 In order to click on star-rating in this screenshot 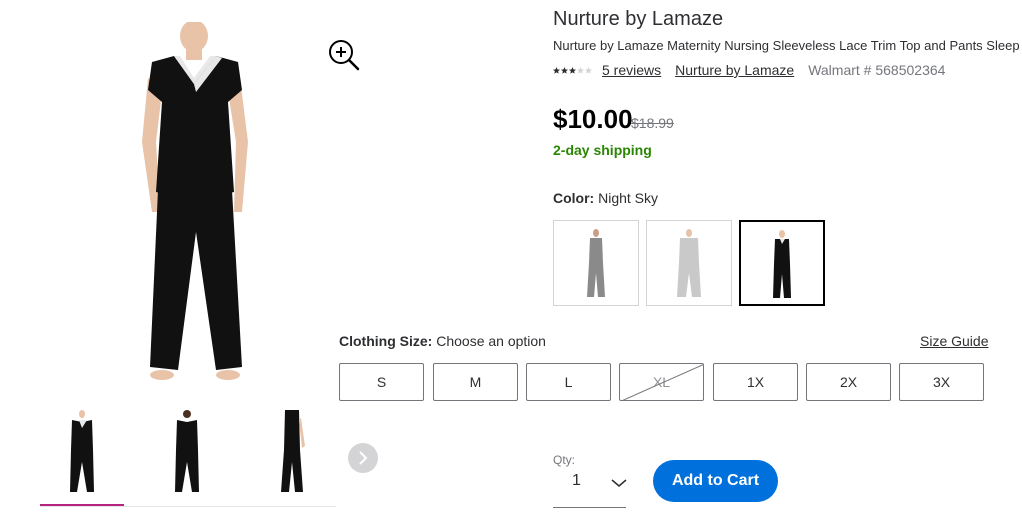, I will do `click(572, 70)`.